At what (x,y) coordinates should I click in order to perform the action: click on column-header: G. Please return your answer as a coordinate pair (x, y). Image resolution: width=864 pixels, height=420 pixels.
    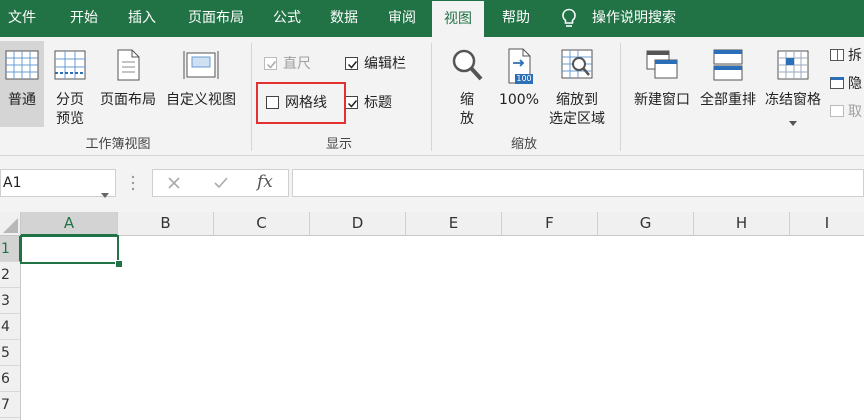
    Looking at the image, I should click on (646, 223).